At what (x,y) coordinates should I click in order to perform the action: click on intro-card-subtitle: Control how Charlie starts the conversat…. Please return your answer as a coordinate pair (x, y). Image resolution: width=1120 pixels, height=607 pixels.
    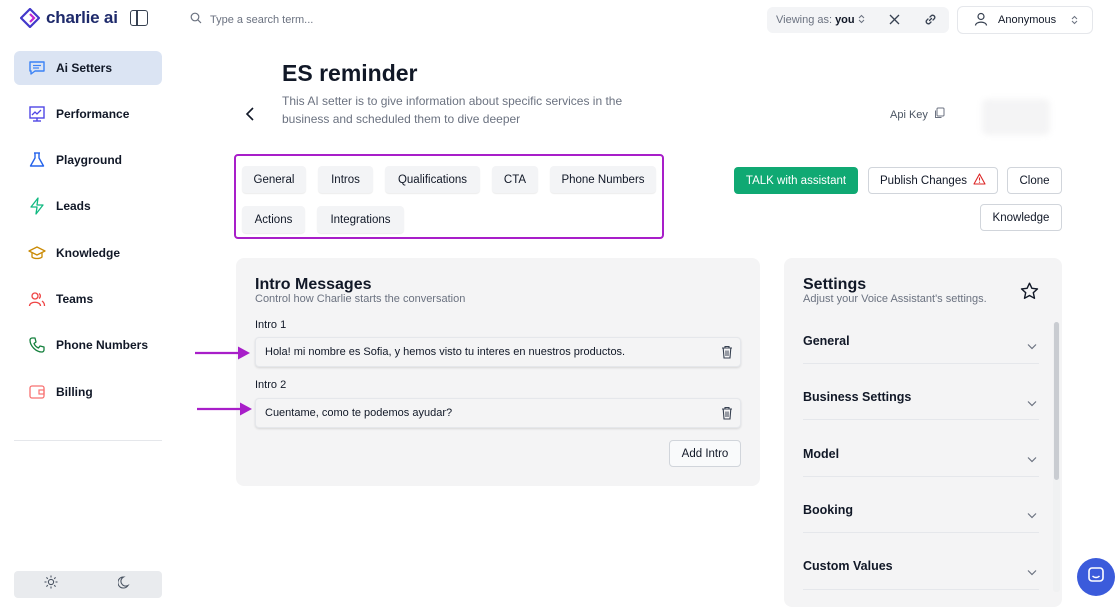
    Looking at the image, I should click on (360, 299).